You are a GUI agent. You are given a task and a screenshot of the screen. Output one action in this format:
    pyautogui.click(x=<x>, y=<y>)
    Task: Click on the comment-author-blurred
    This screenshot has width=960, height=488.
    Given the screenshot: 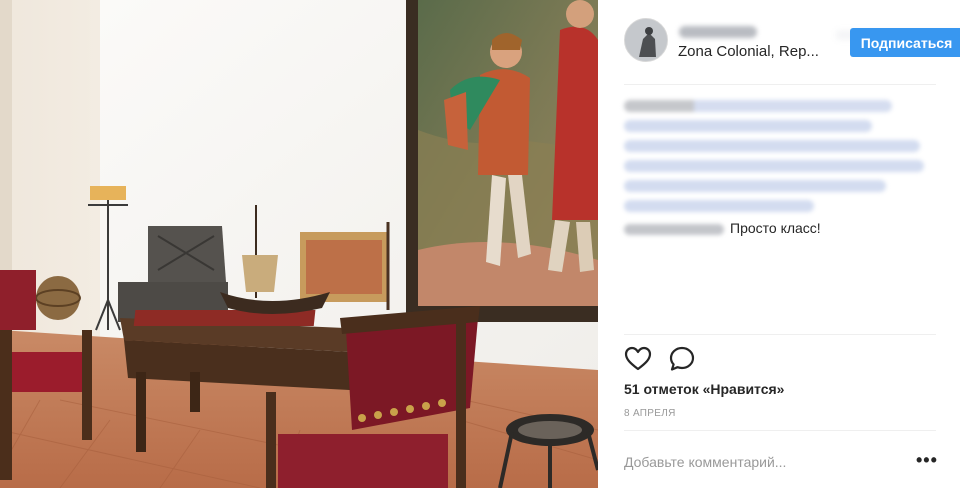 What is the action you would take?
    pyautogui.click(x=674, y=229)
    